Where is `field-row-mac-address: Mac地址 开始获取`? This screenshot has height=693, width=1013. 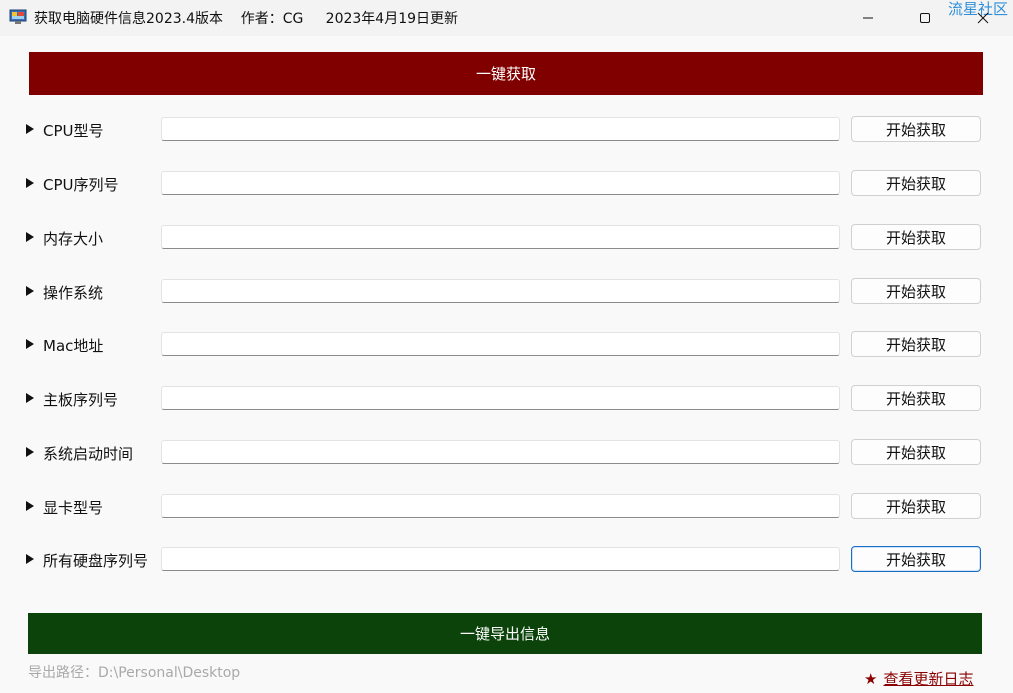 field-row-mac-address: Mac地址 开始获取 is located at coordinates (506, 344).